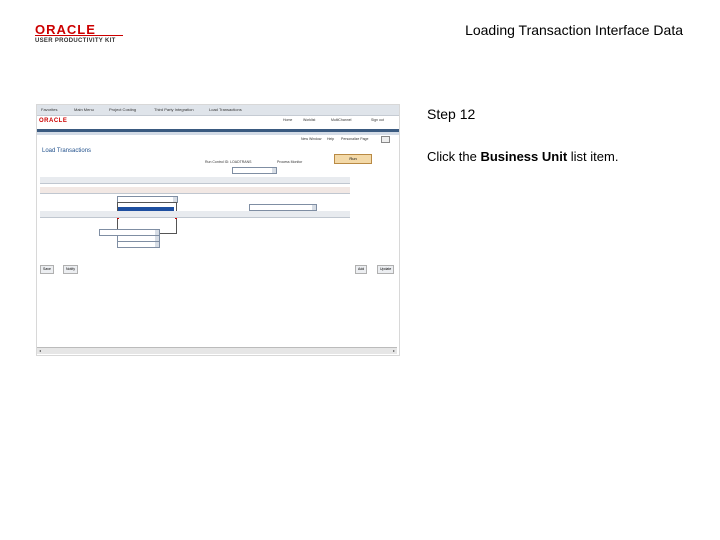 The width and height of the screenshot is (720, 540). I want to click on process-monitor-link: Process Monitor, so click(289, 162).